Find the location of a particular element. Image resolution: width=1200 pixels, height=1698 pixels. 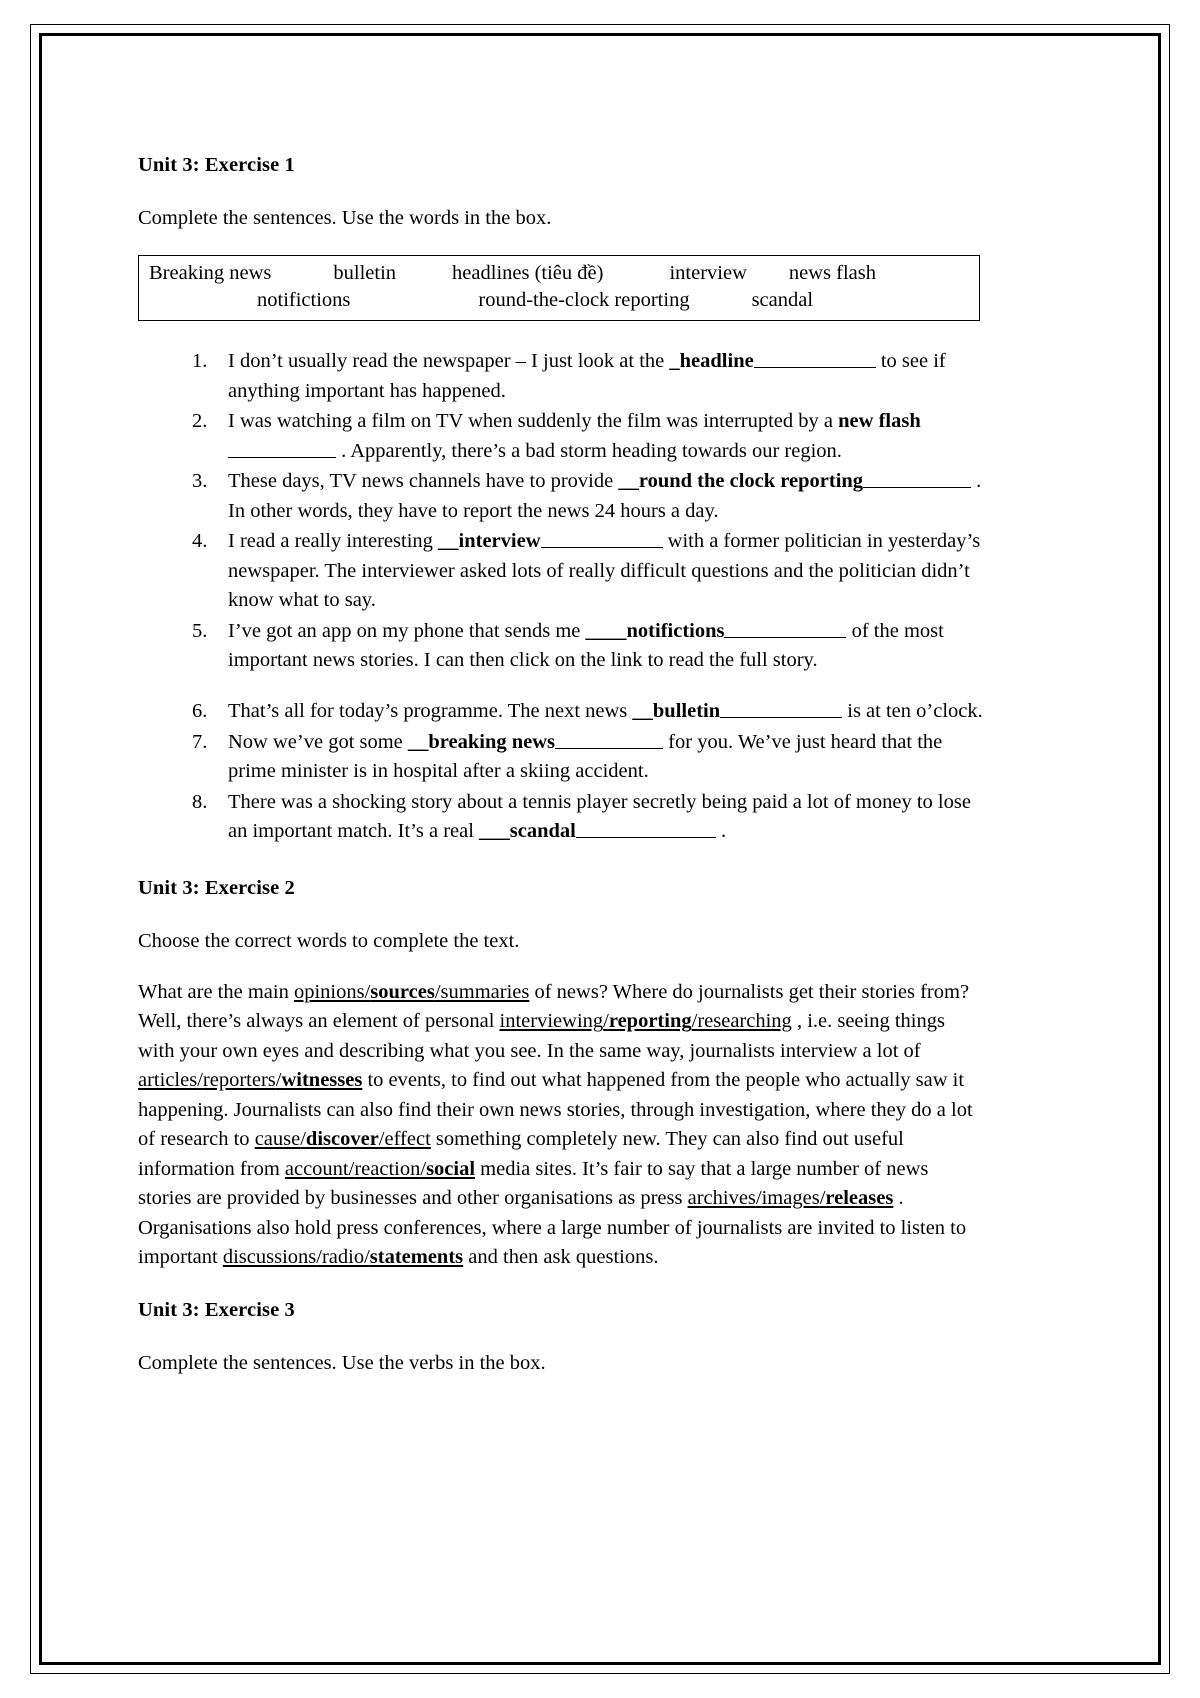

exercise-1-title: Unit 3: Exercise 1 is located at coordinates (216, 165).